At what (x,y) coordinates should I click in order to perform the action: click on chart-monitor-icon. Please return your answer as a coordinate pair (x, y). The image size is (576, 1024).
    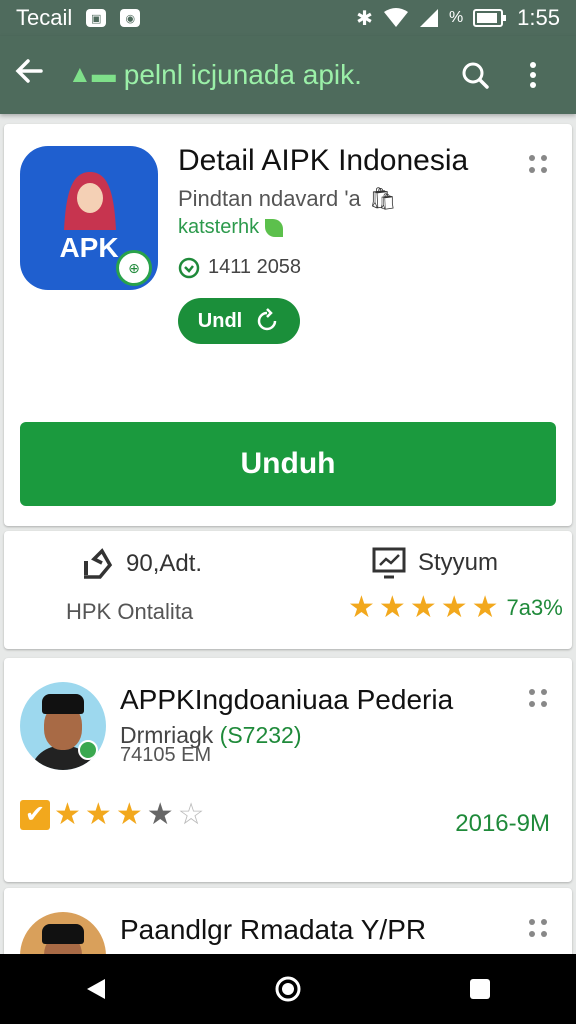
    Looking at the image, I should click on (389, 563).